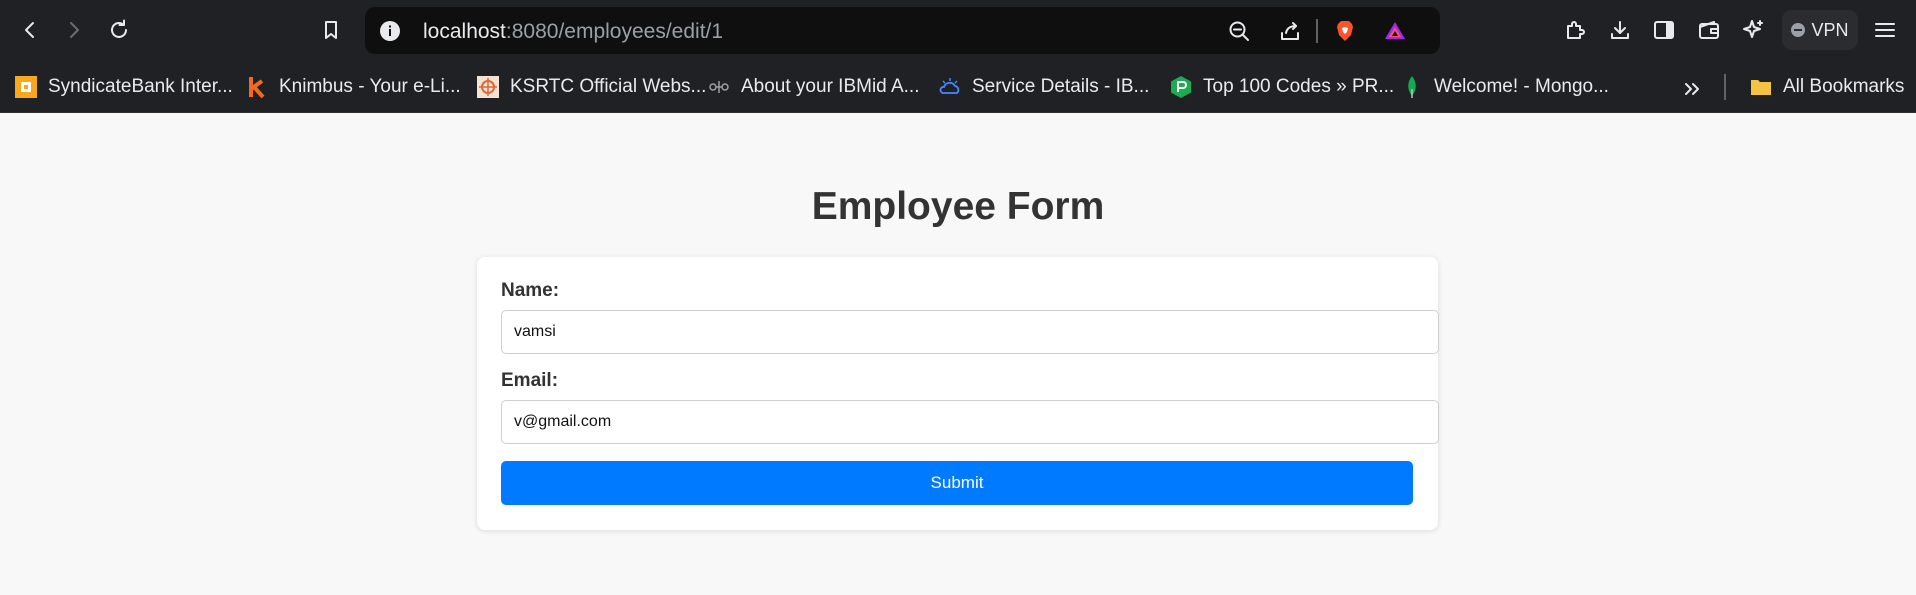 The height and width of the screenshot is (595, 1916). What do you see at coordinates (958, 206) in the screenshot?
I see `page-title: Employee Form` at bounding box center [958, 206].